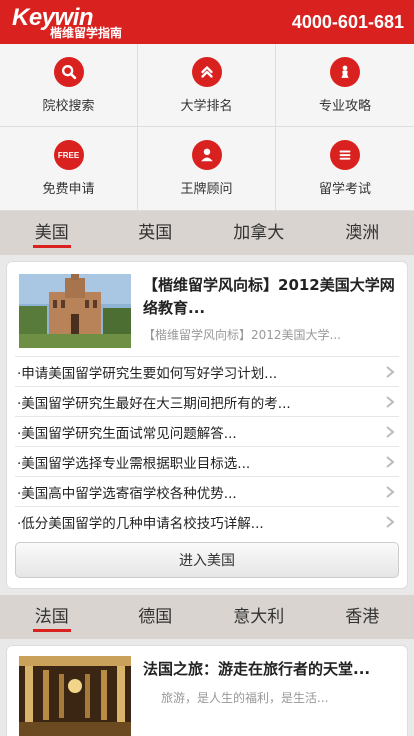 The width and height of the screenshot is (414, 736). Describe the element at coordinates (206, 71) in the screenshot. I see `rank-up-icon` at that location.